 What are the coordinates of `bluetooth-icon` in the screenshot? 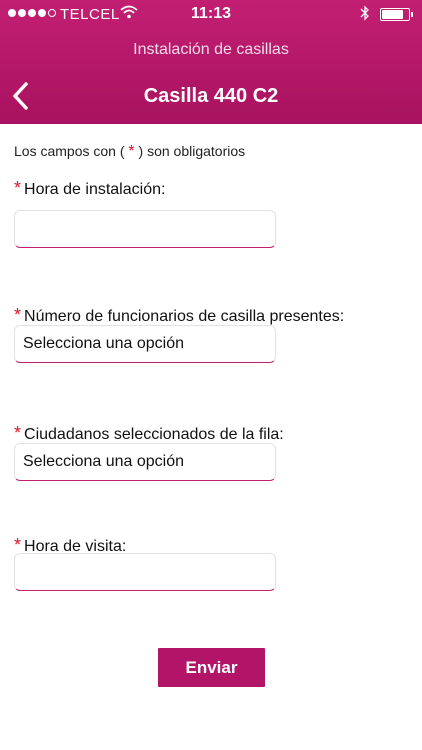 It's located at (365, 15).